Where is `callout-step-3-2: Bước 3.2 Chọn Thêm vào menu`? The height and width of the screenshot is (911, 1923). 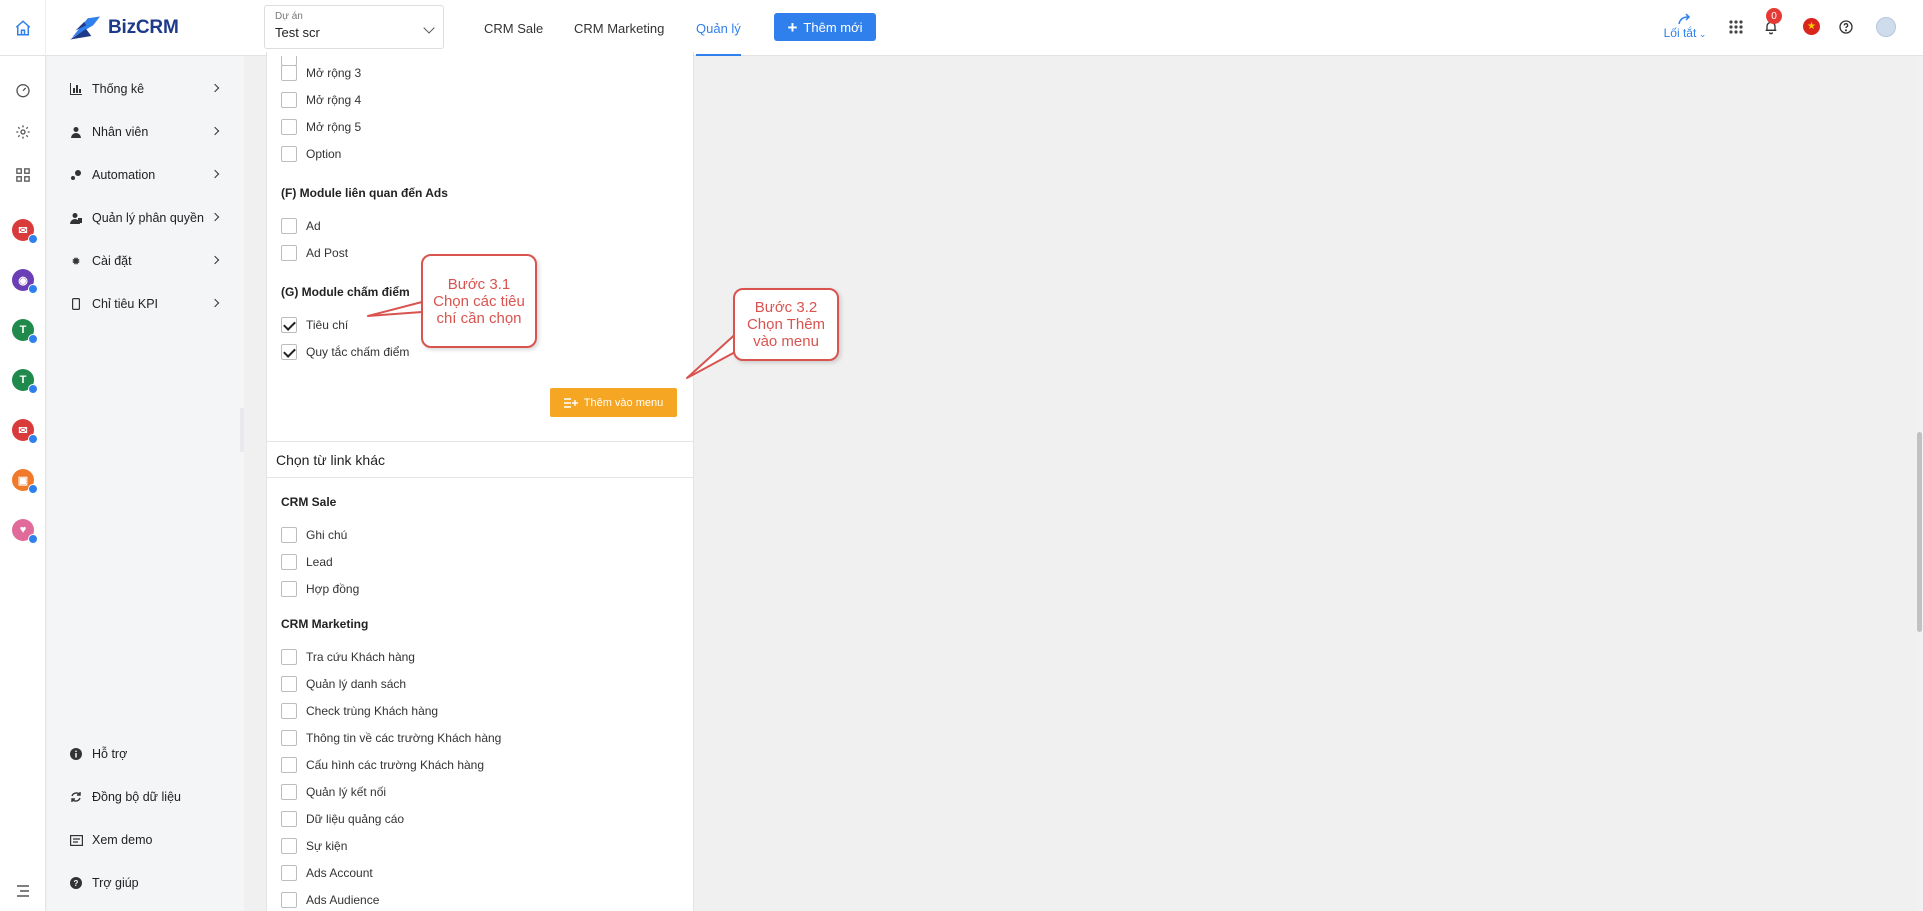 callout-step-3-2: Bước 3.2 Chọn Thêm vào menu is located at coordinates (786, 324).